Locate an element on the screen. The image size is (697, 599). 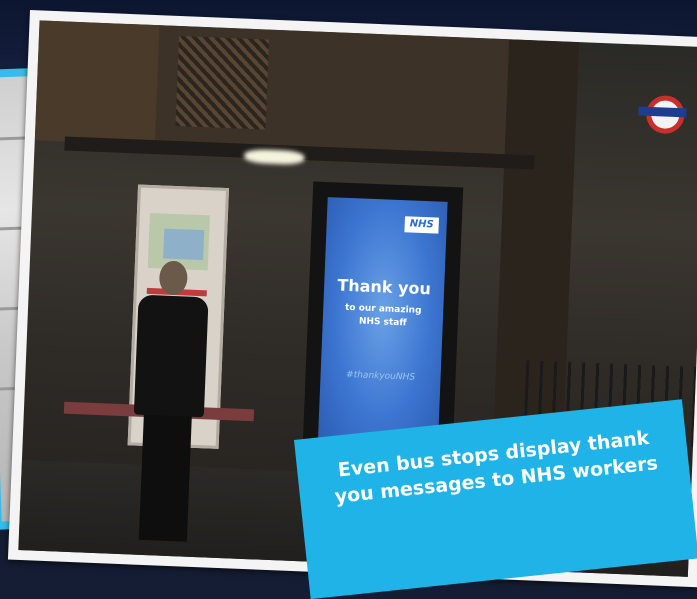
ad-subtitle: to our amazing NHS staff is located at coordinates (383, 315).